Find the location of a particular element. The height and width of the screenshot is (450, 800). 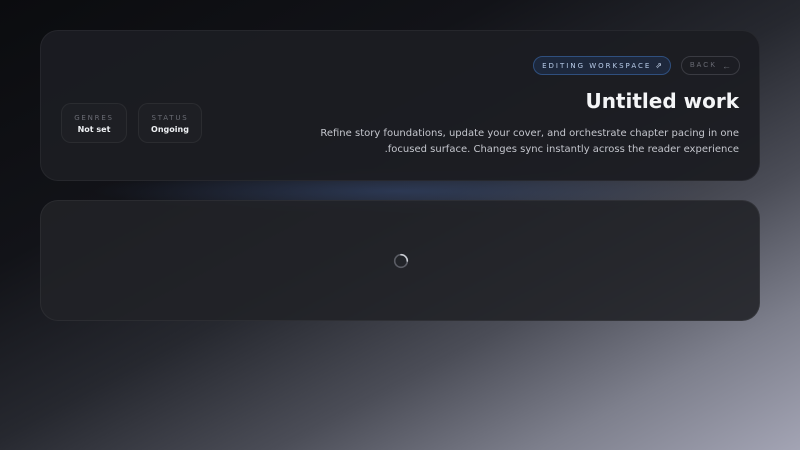

genres-chip: GENRES Not set is located at coordinates (94, 123).